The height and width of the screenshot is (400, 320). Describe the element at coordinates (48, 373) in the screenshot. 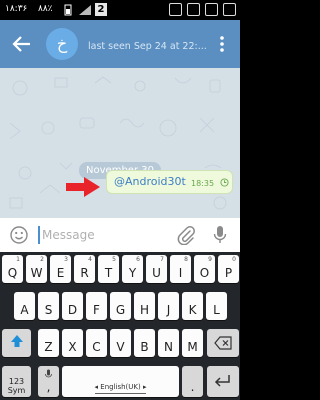

I see `mic-small-icon` at that location.